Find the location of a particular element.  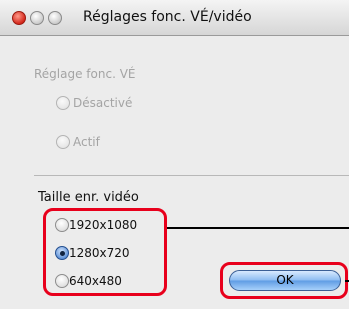

ok-highlight-box is located at coordinates (284, 280).